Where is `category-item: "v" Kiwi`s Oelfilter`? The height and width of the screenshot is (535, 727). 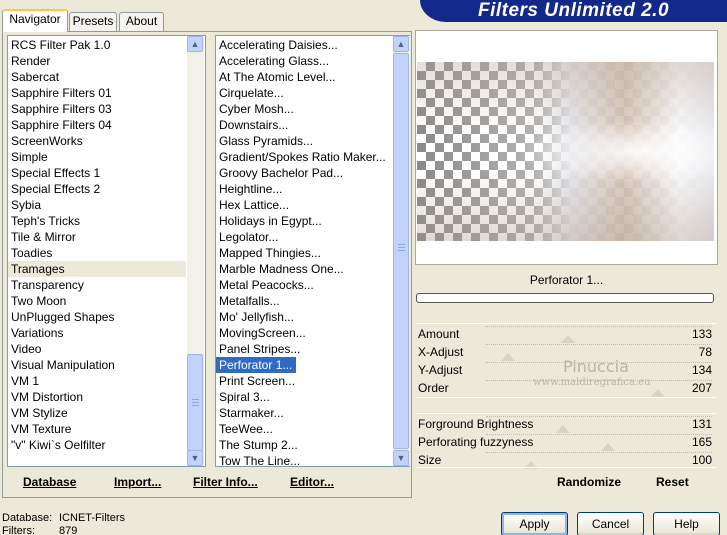 category-item: "v" Kiwi`s Oelfilter is located at coordinates (97, 445).